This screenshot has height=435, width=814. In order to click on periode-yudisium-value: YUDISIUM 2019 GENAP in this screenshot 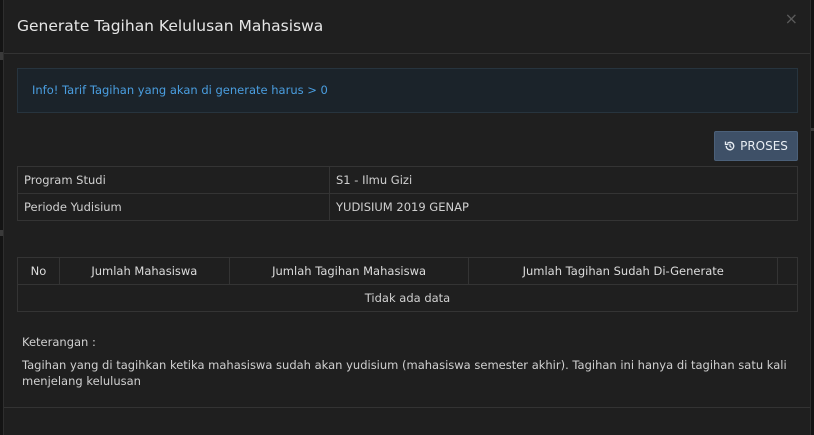, I will do `click(563, 207)`.